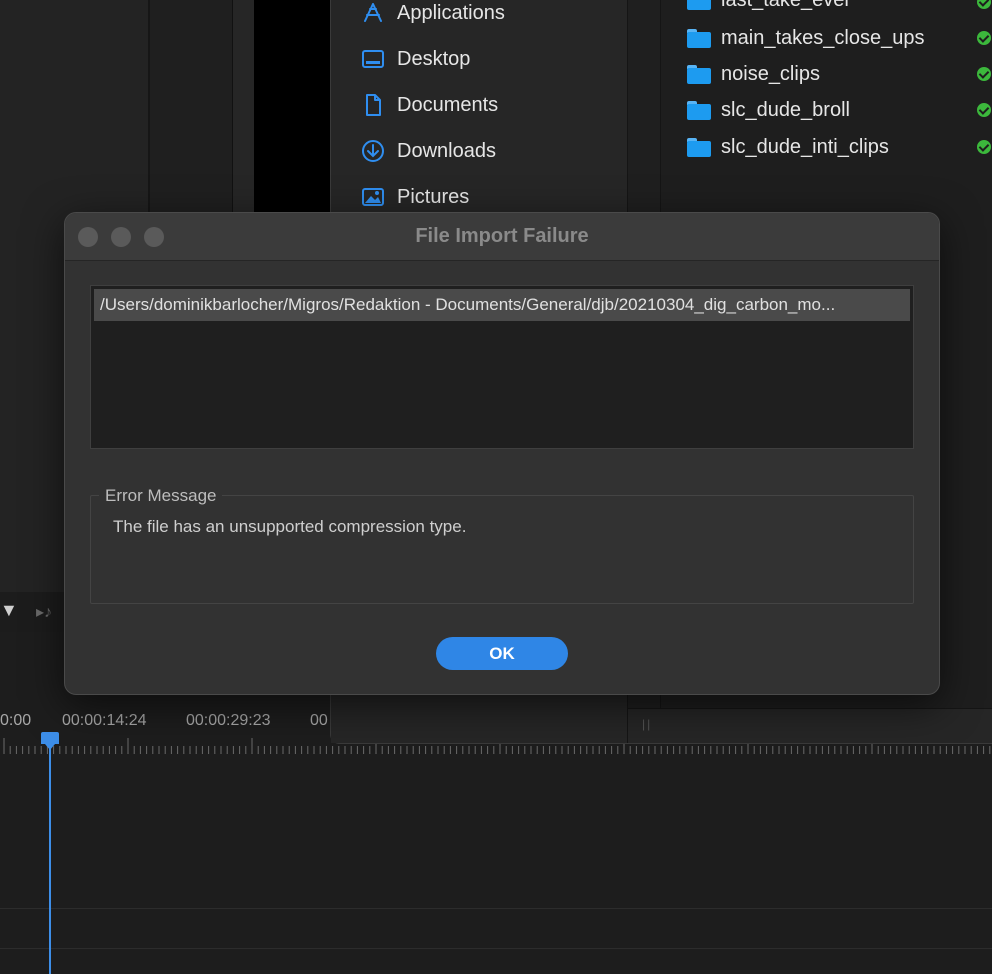 The image size is (992, 974). I want to click on ok-button: OK, so click(502, 653).